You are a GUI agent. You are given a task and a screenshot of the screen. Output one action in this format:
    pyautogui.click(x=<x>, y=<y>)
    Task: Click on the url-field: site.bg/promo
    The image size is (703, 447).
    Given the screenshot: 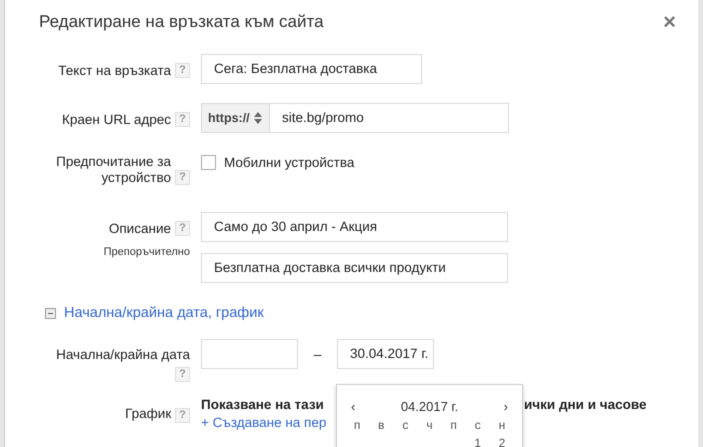 What is the action you would take?
    pyautogui.click(x=389, y=118)
    